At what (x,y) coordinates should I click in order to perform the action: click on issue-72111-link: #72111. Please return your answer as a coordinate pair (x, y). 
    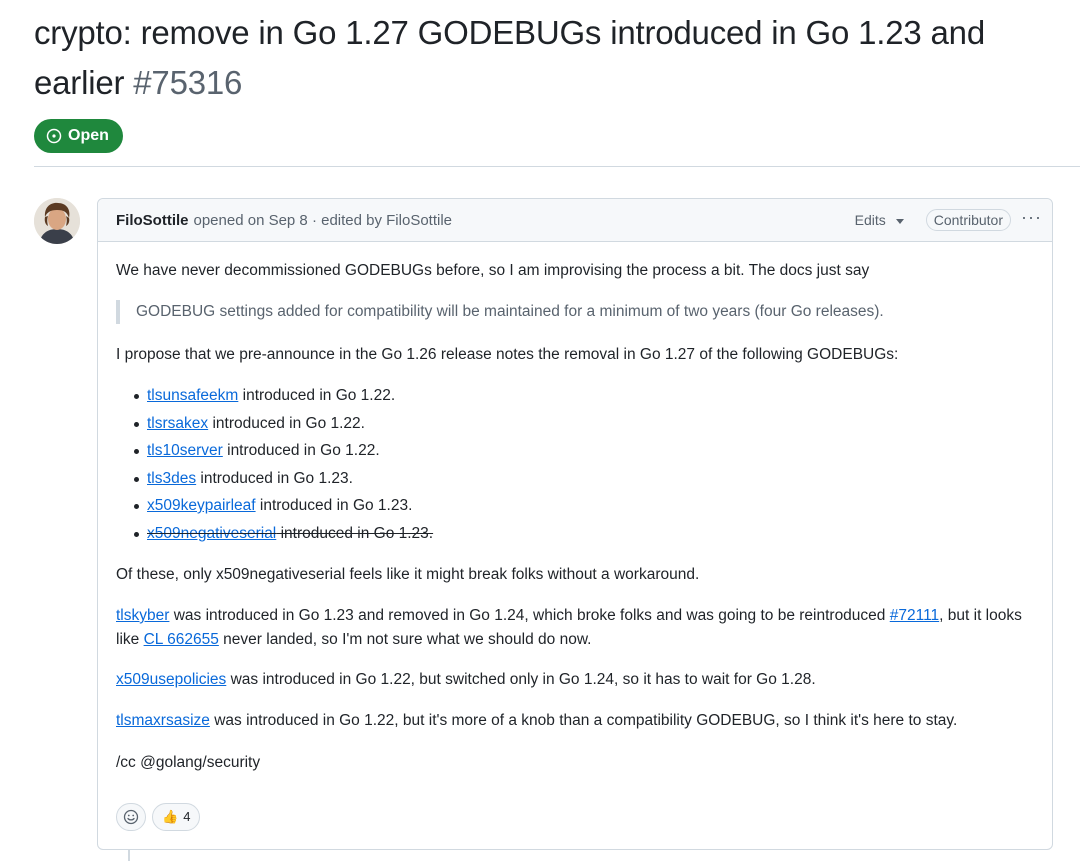
    Looking at the image, I should click on (914, 615).